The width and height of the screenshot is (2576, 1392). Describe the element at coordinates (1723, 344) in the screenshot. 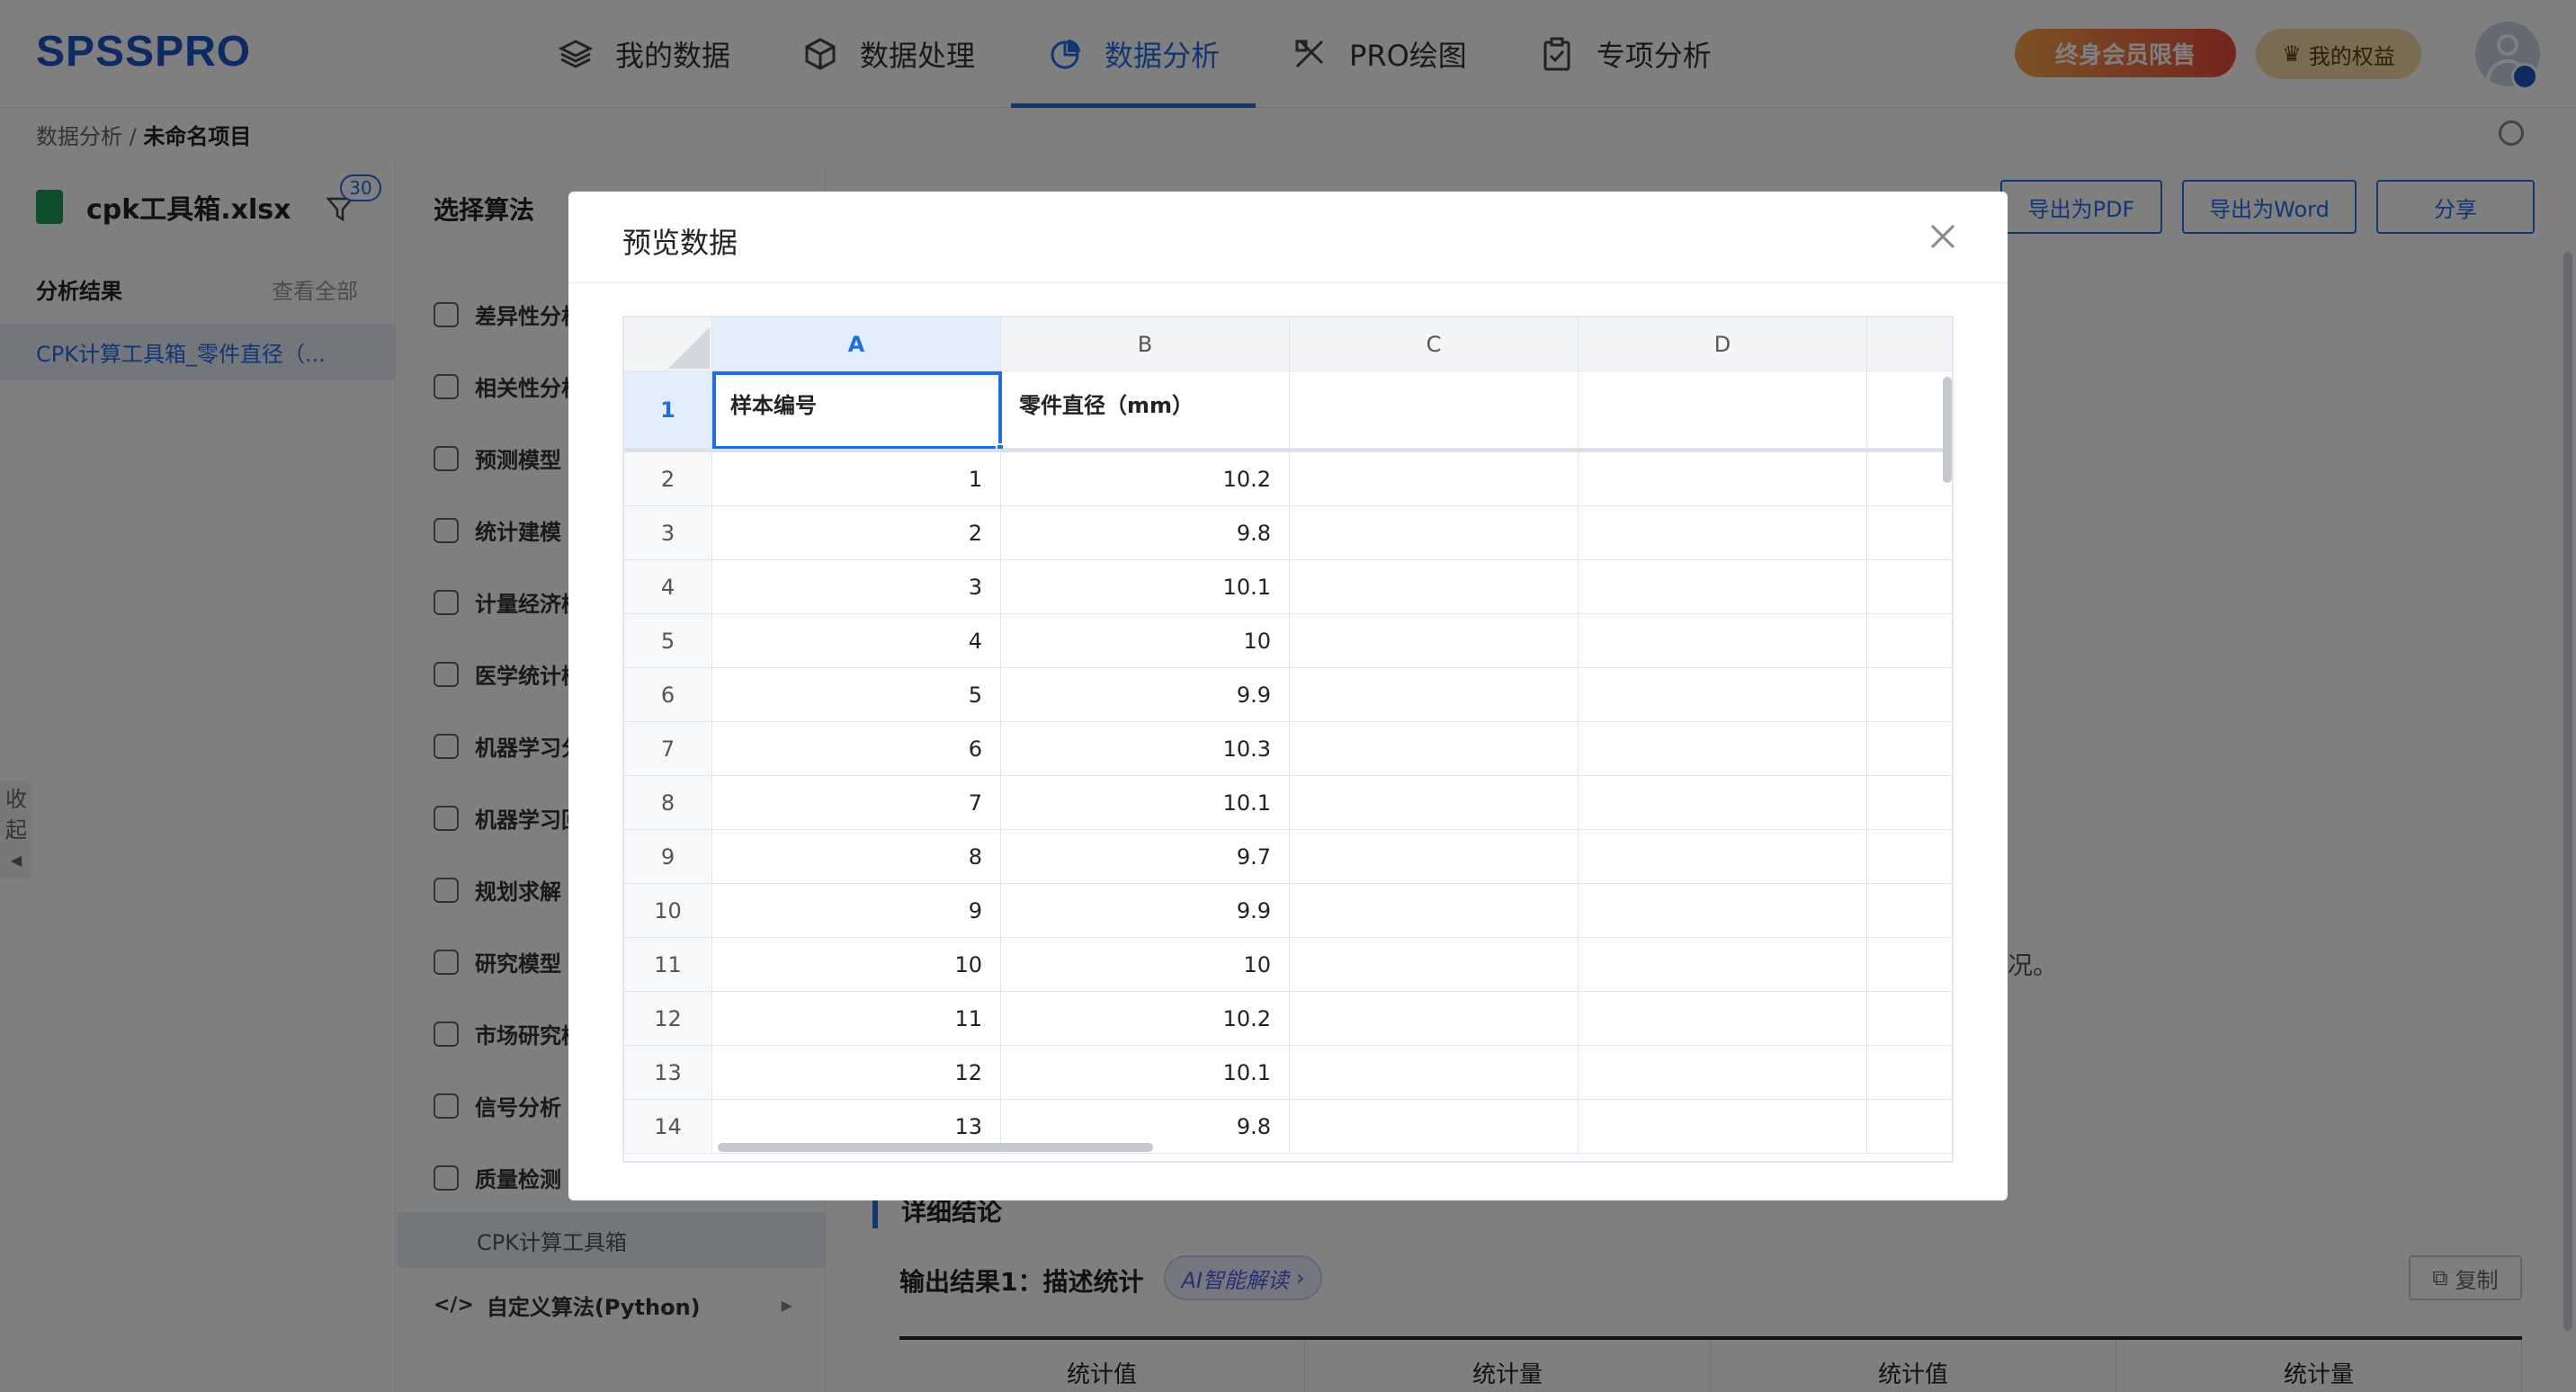

I see `column-header: D` at that location.